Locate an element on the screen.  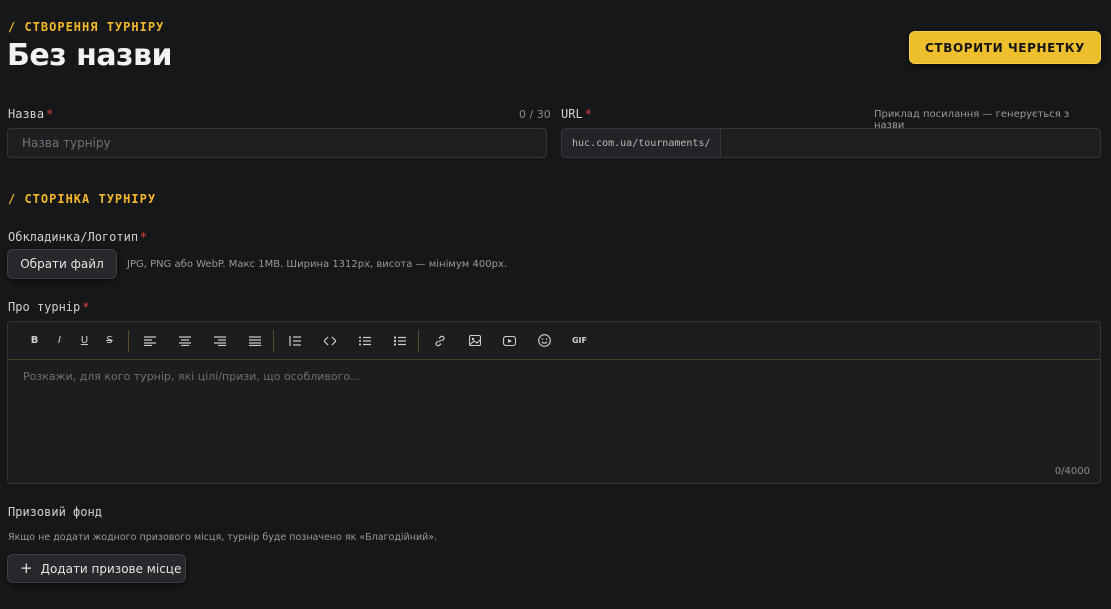
plus-icon: + is located at coordinates (26, 568).